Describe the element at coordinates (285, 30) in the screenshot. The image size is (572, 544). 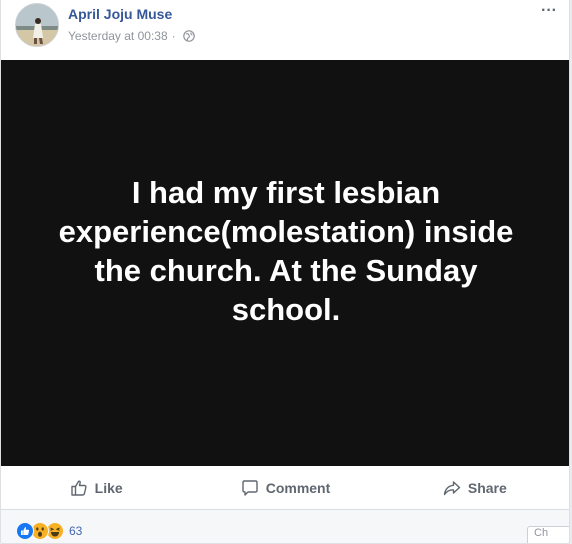
I see `post-header: April Joju Muse Yesterday at 00:38 · ···` at that location.